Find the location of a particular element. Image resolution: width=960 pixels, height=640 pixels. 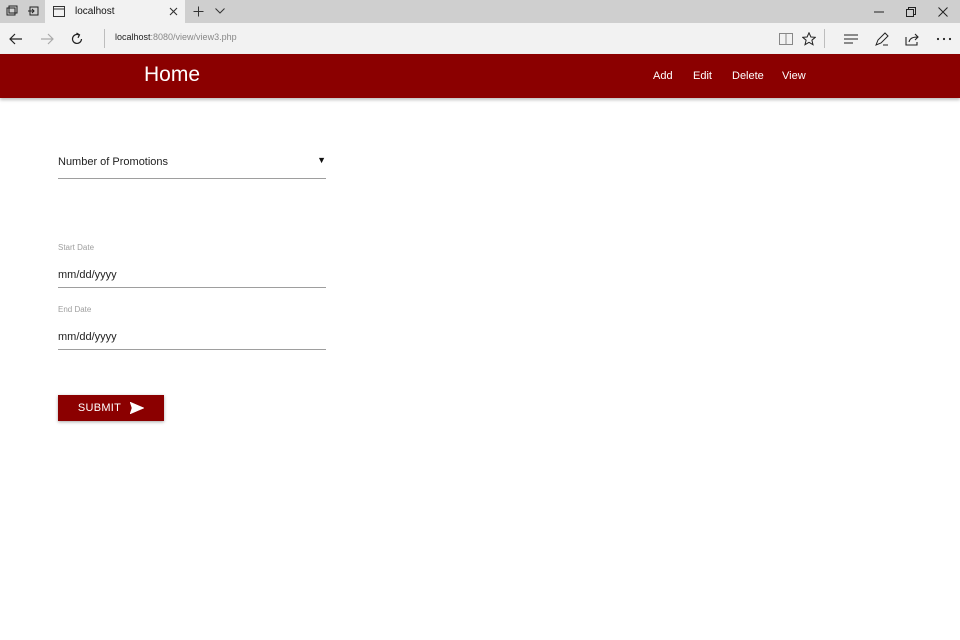

start-date-field is located at coordinates (192, 276).